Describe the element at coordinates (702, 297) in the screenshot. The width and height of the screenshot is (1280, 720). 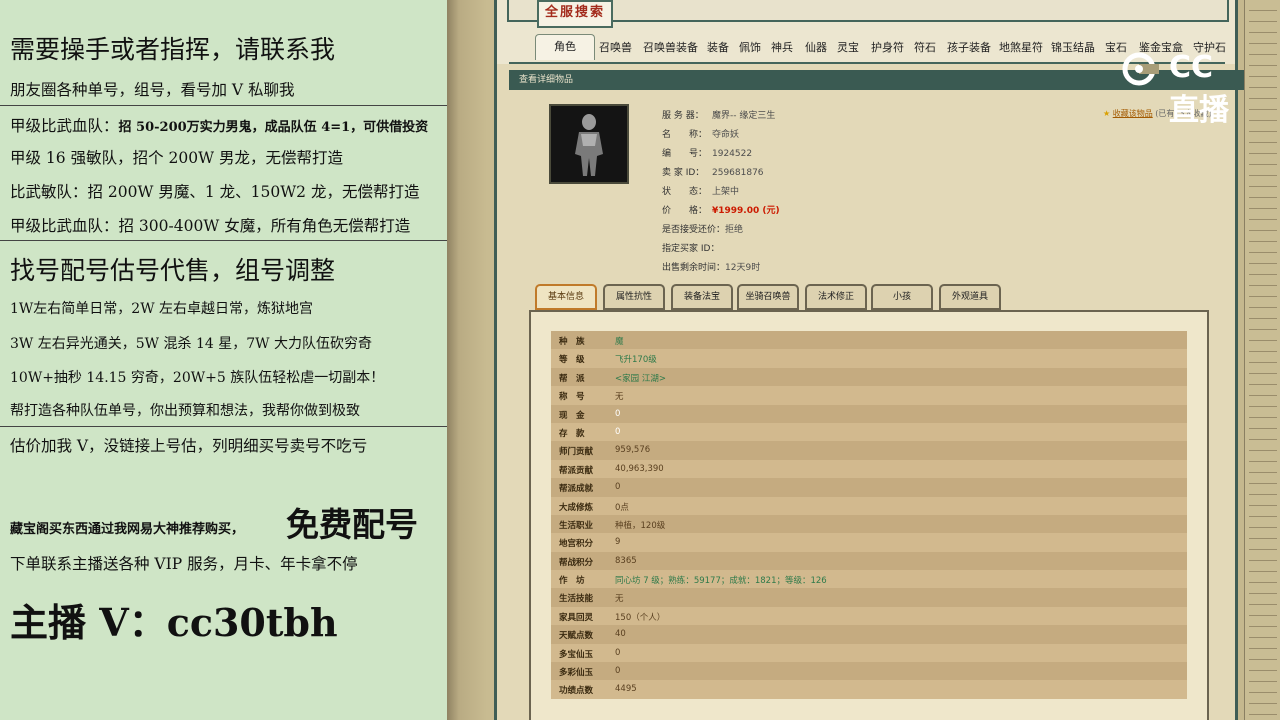
I see `tab-equipment-treasure: 装备法宝` at that location.